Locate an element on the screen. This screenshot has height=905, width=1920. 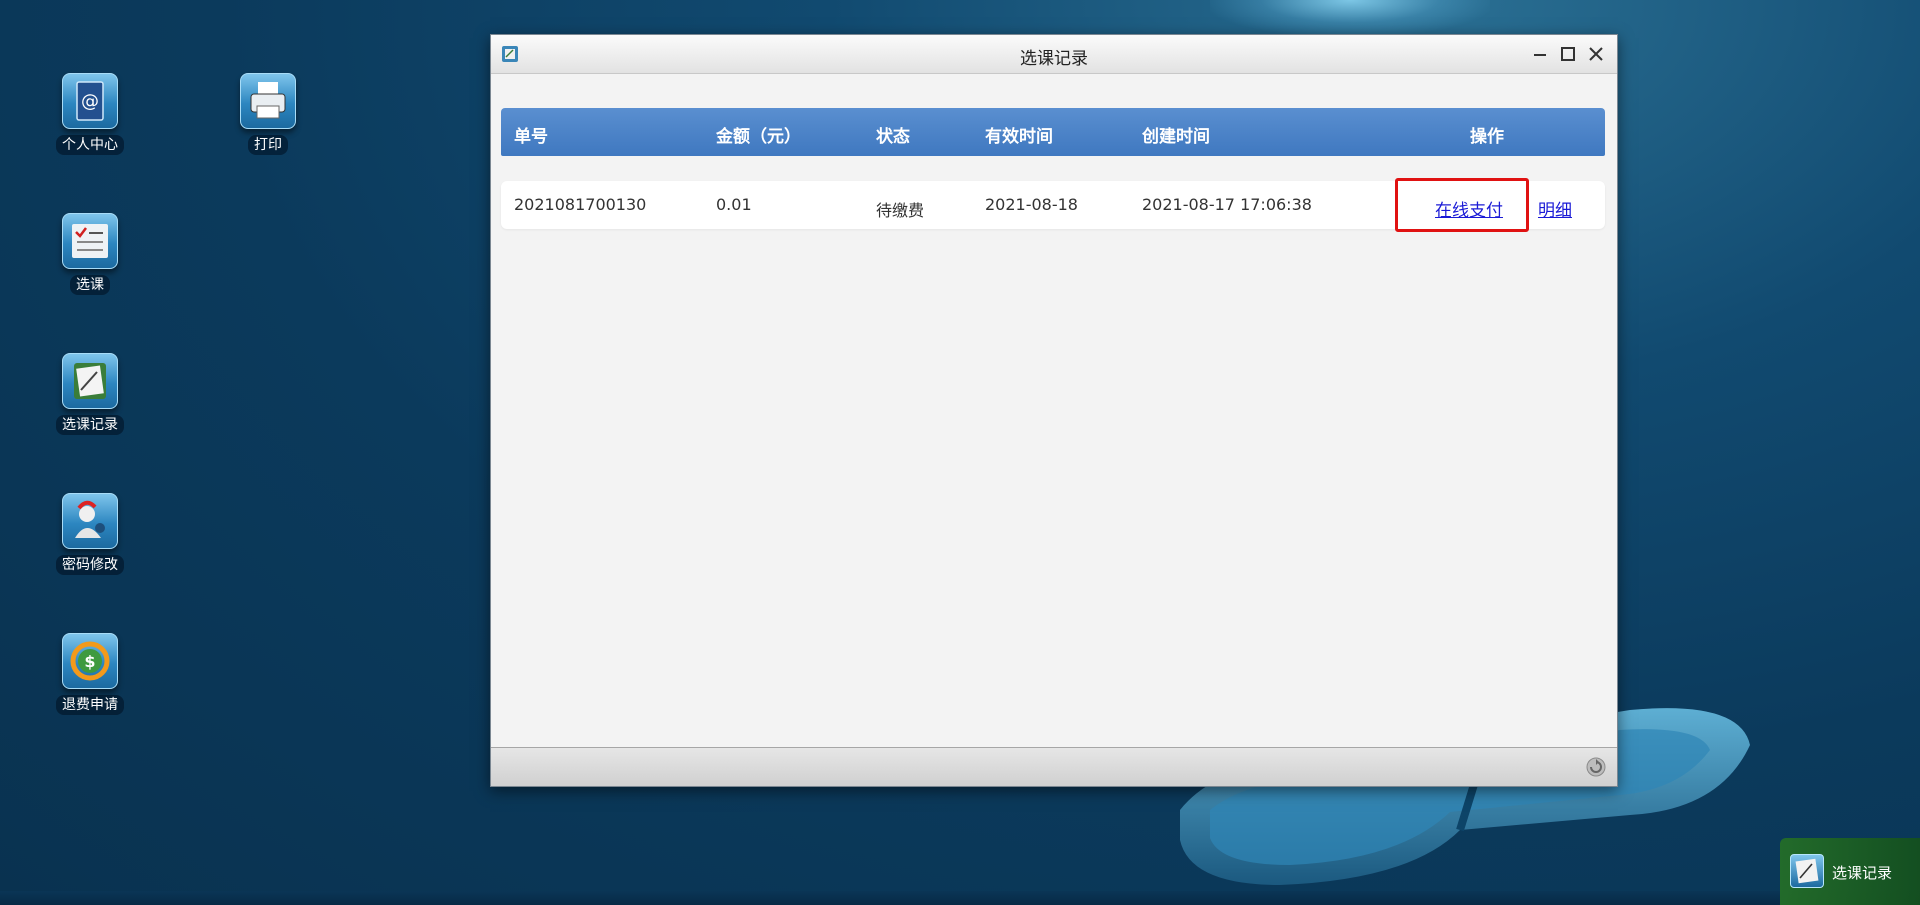
desktop-icon-course-selection: 选课 is located at coordinates (90, 254).